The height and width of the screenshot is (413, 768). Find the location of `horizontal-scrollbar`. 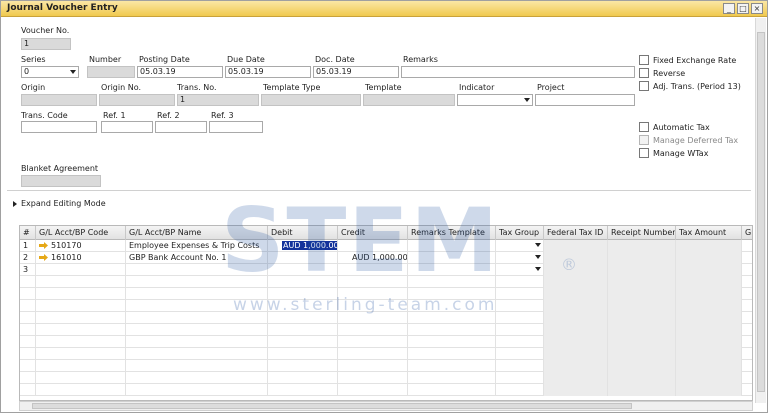

horizontal-scrollbar is located at coordinates (386, 406).